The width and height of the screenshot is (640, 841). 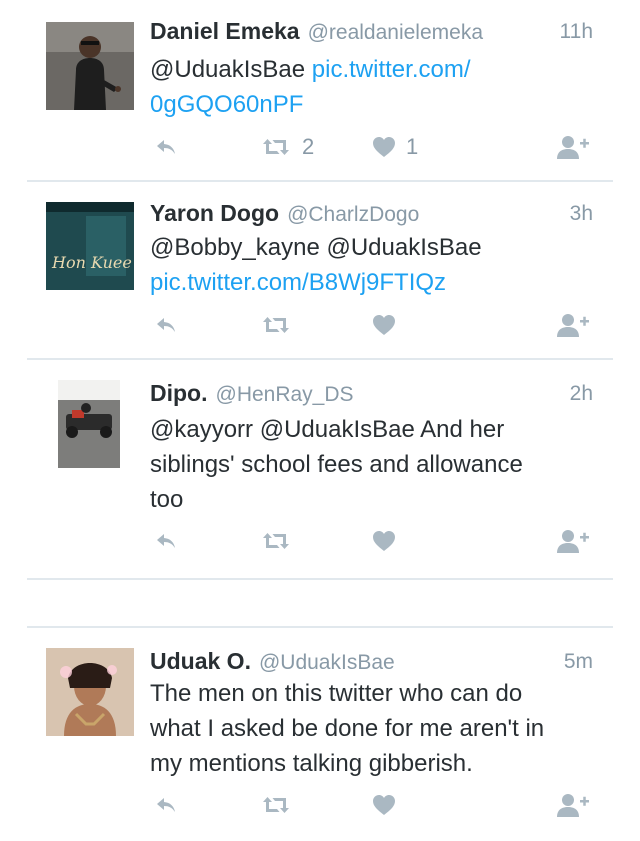 What do you see at coordinates (167, 499) in the screenshot?
I see `tweet-text-line: too` at bounding box center [167, 499].